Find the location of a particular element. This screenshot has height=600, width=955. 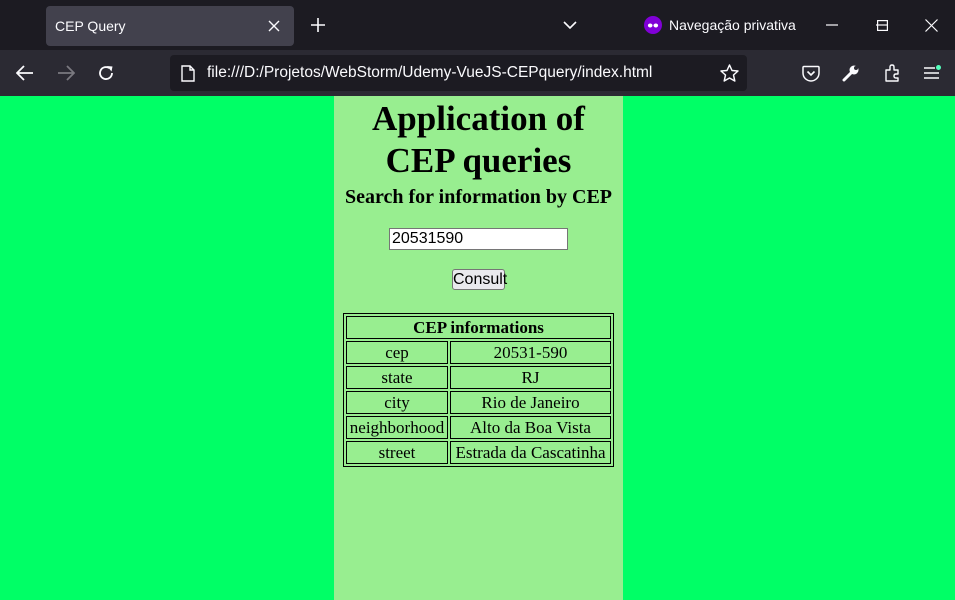

forward-arrow-icon is located at coordinates (66, 73).